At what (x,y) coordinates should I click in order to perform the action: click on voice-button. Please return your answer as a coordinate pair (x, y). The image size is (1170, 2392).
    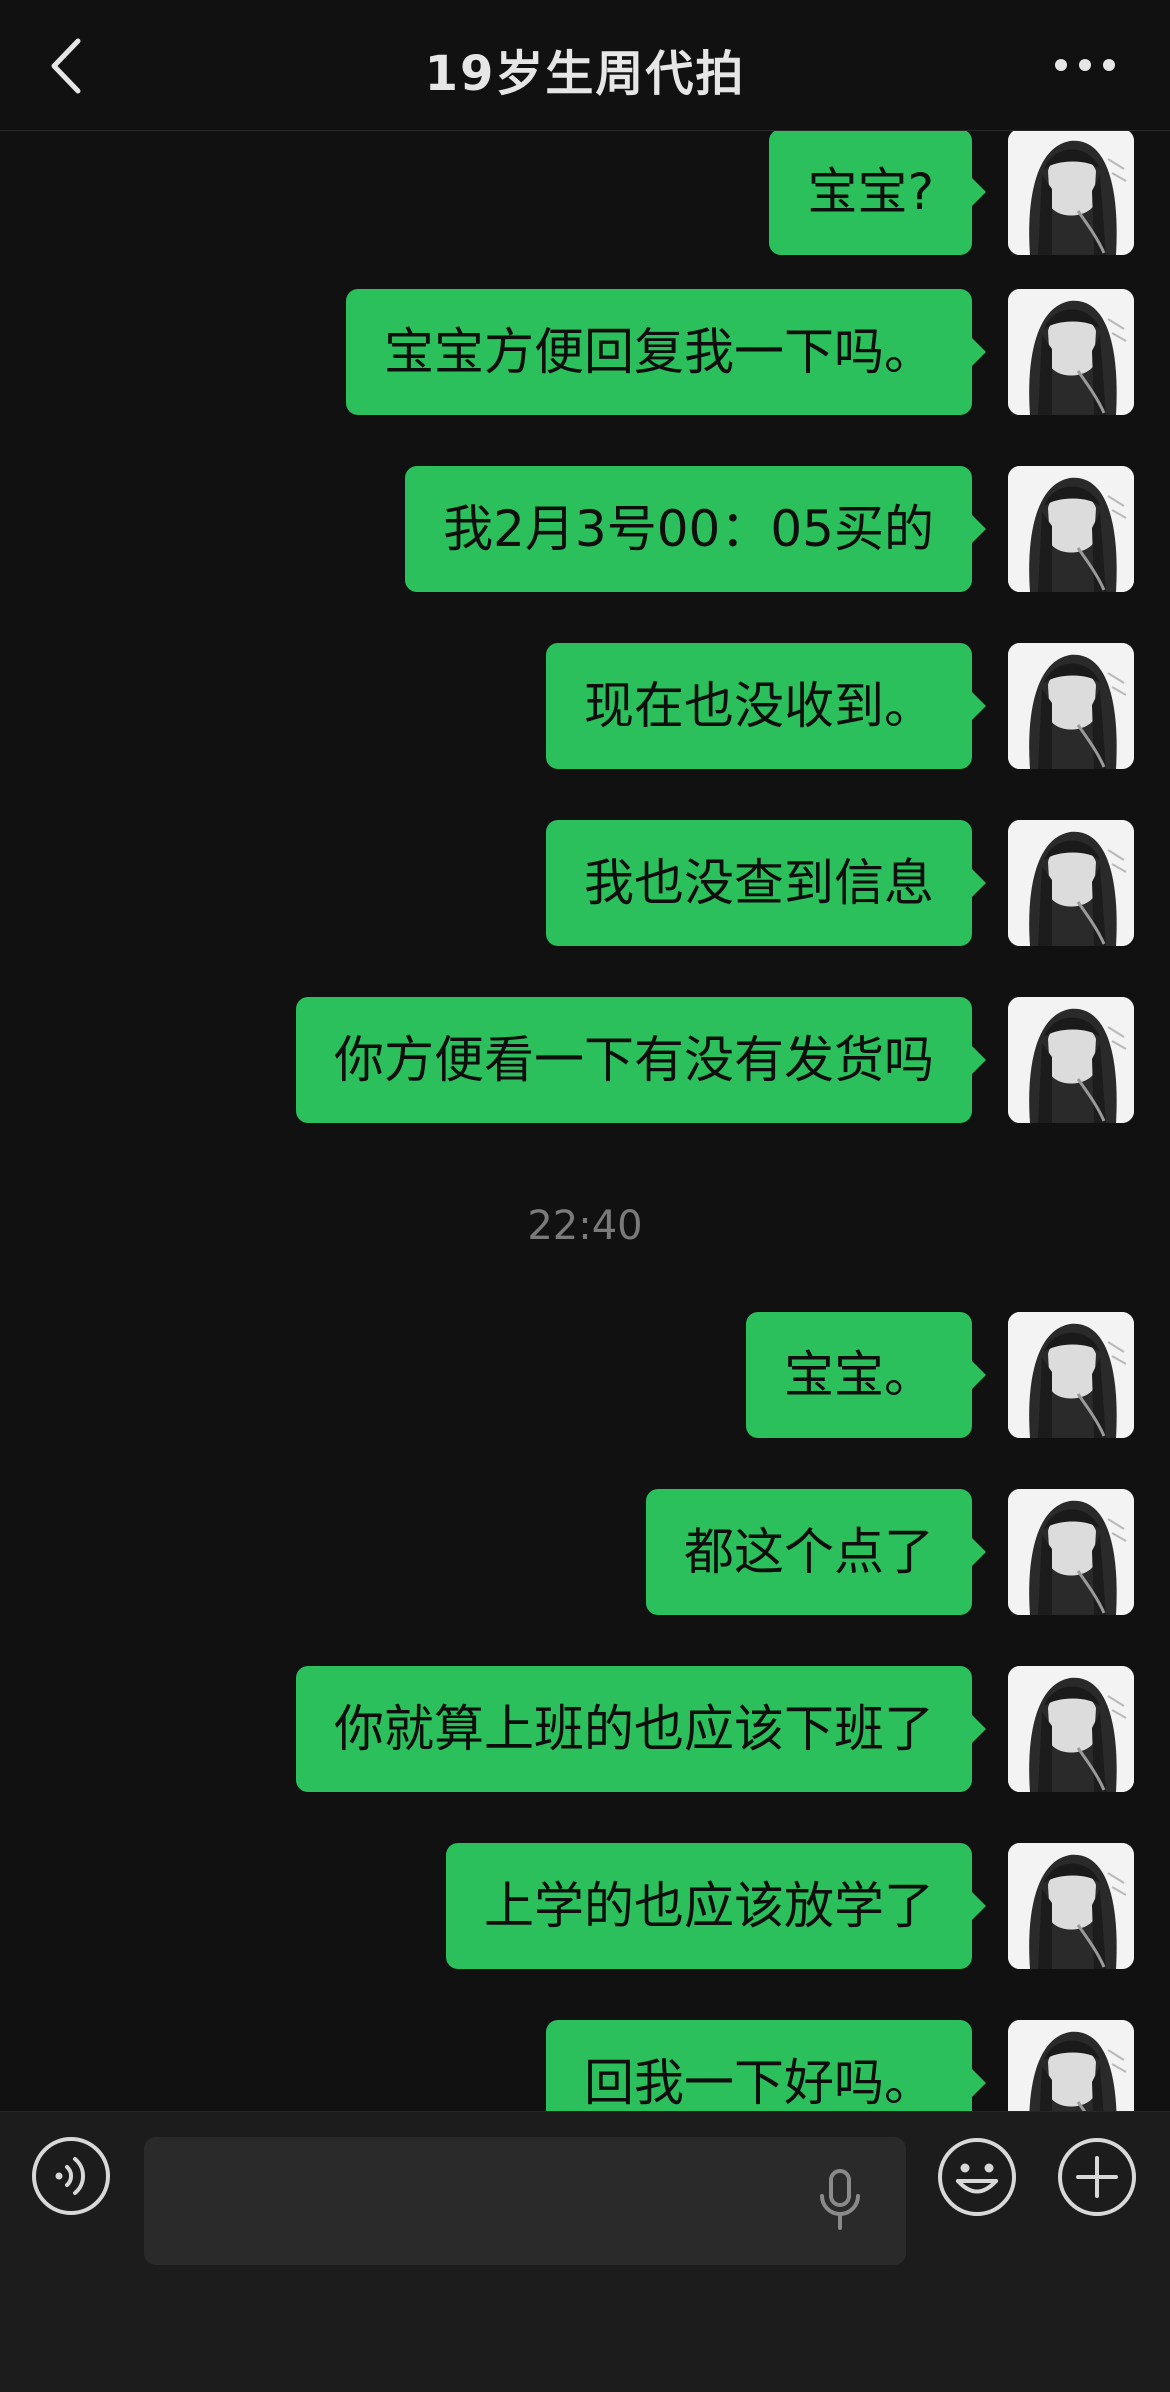
    Looking at the image, I should click on (71, 2176).